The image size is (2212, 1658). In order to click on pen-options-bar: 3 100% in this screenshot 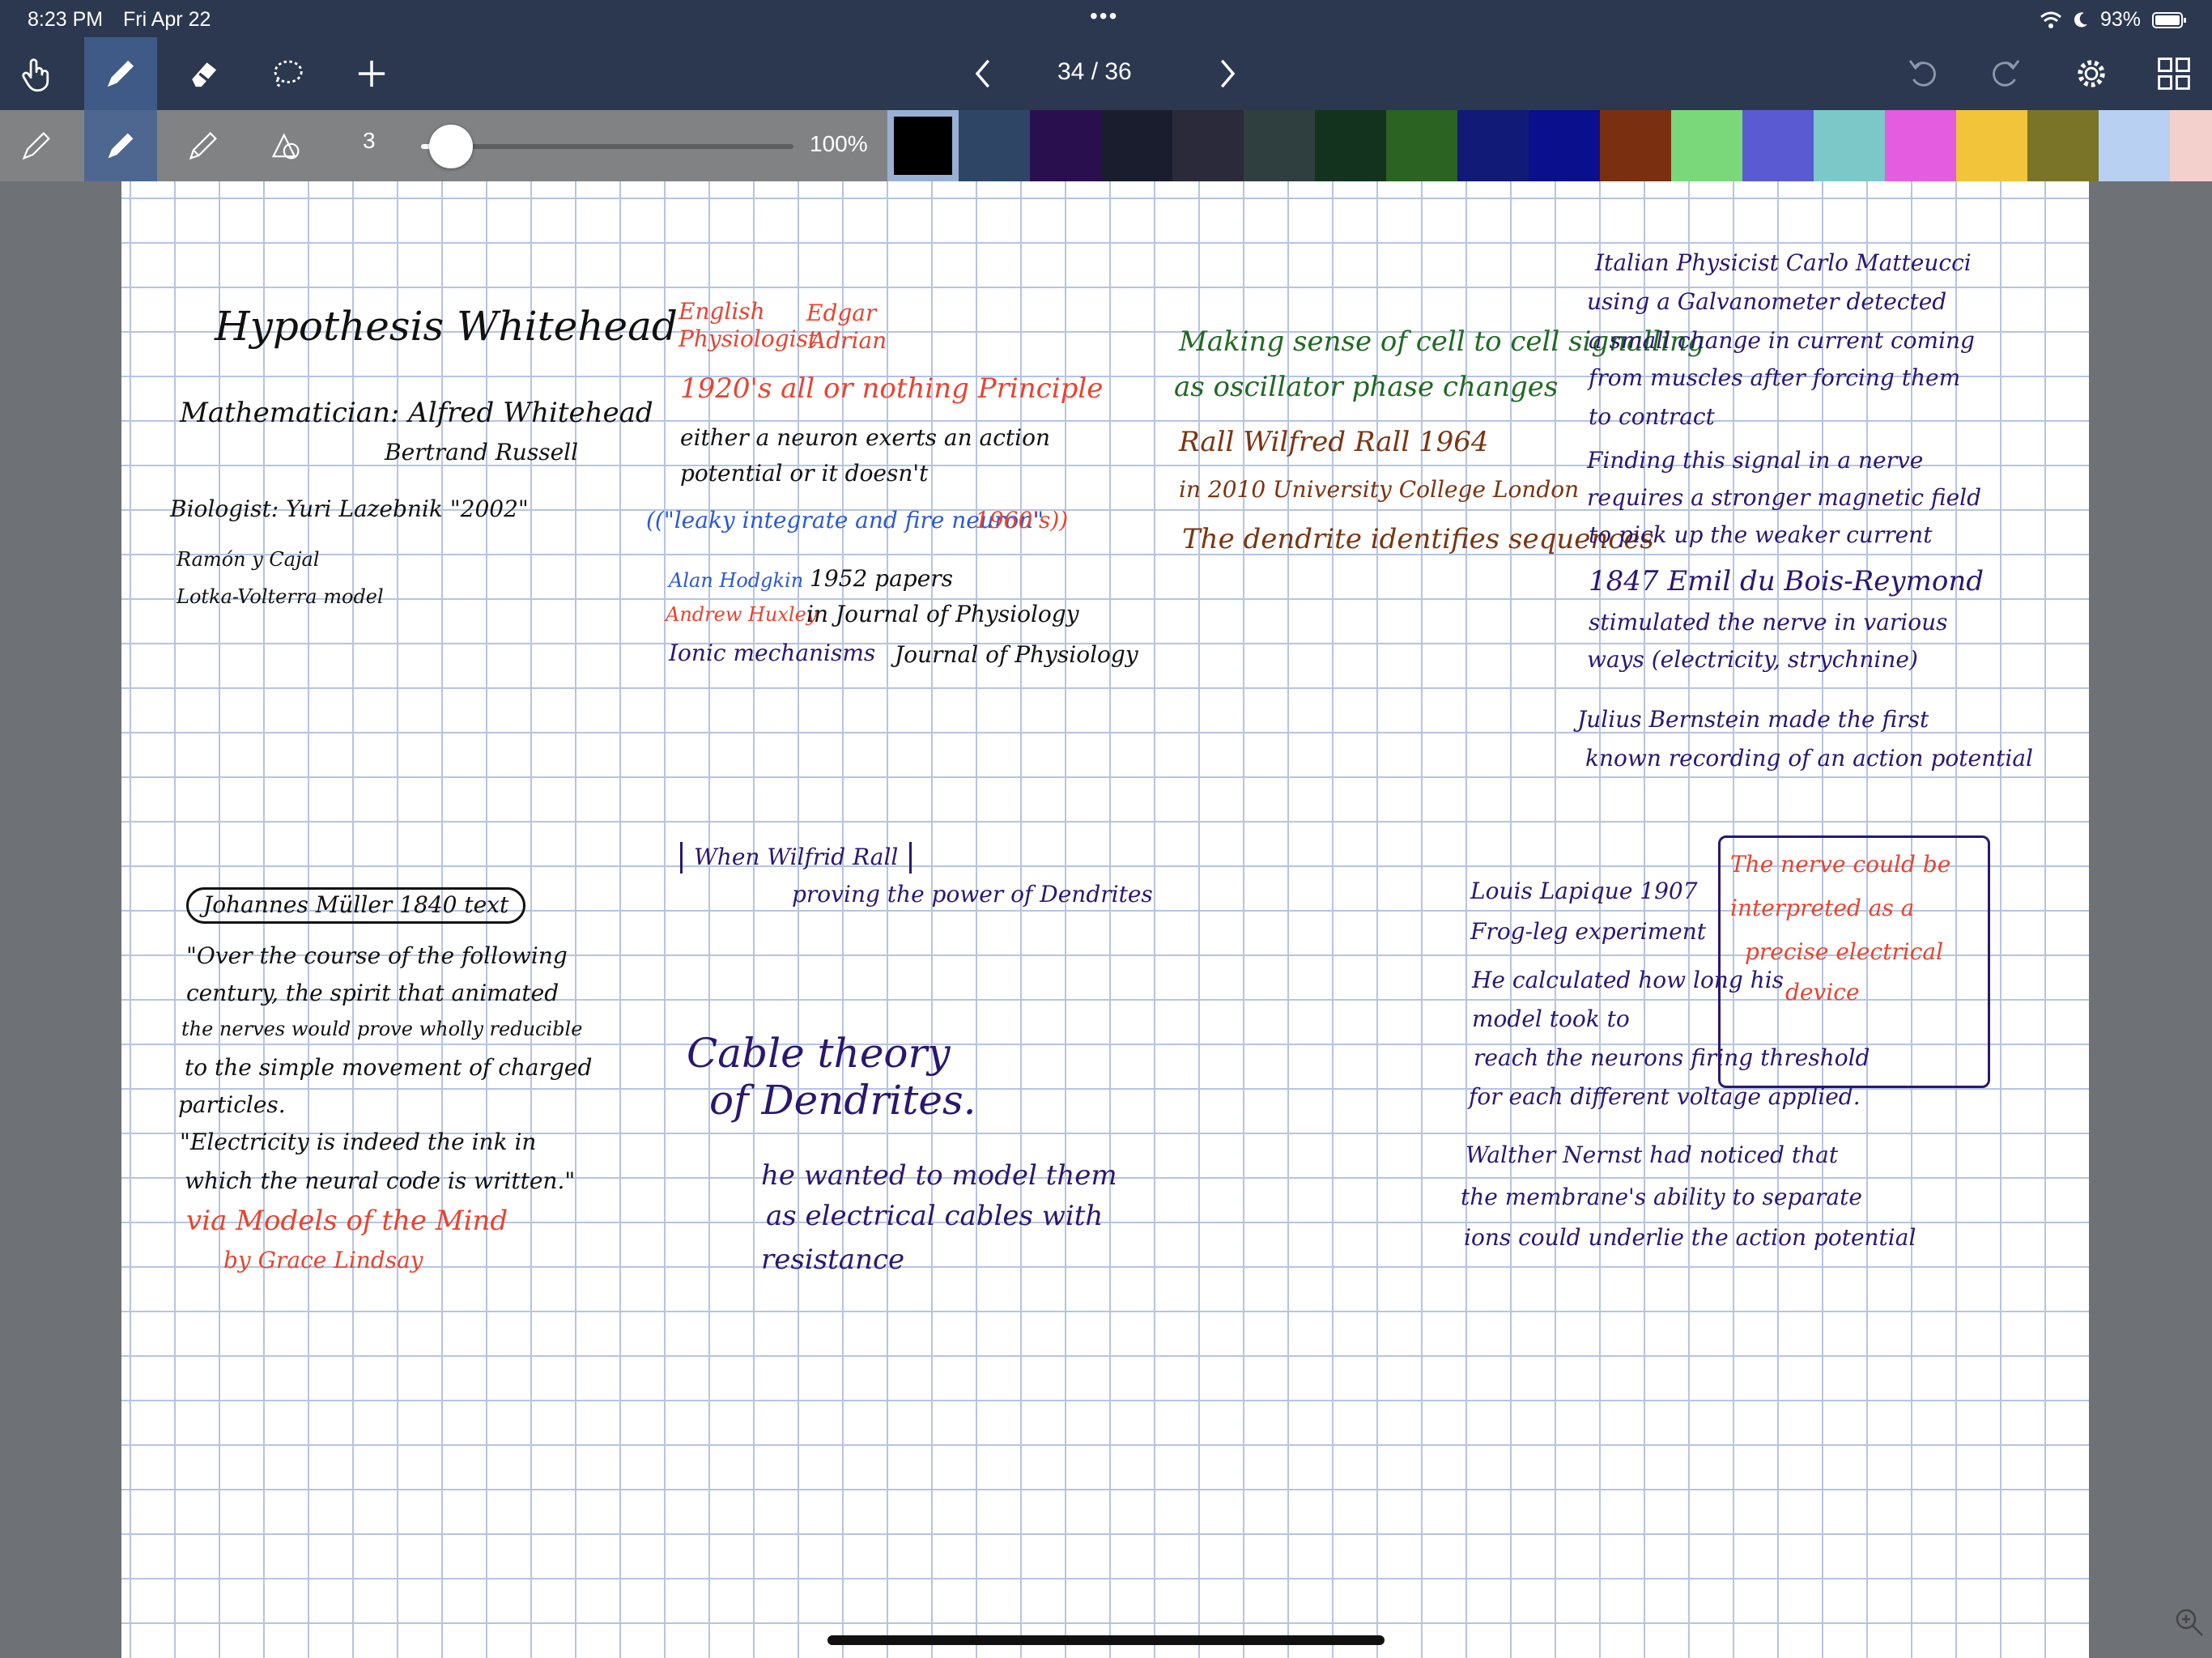, I will do `click(1106, 145)`.